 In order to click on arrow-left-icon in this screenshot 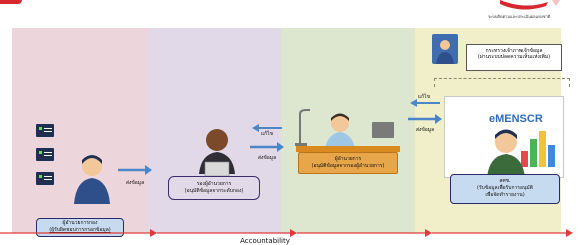, I will do `click(425, 103)`.